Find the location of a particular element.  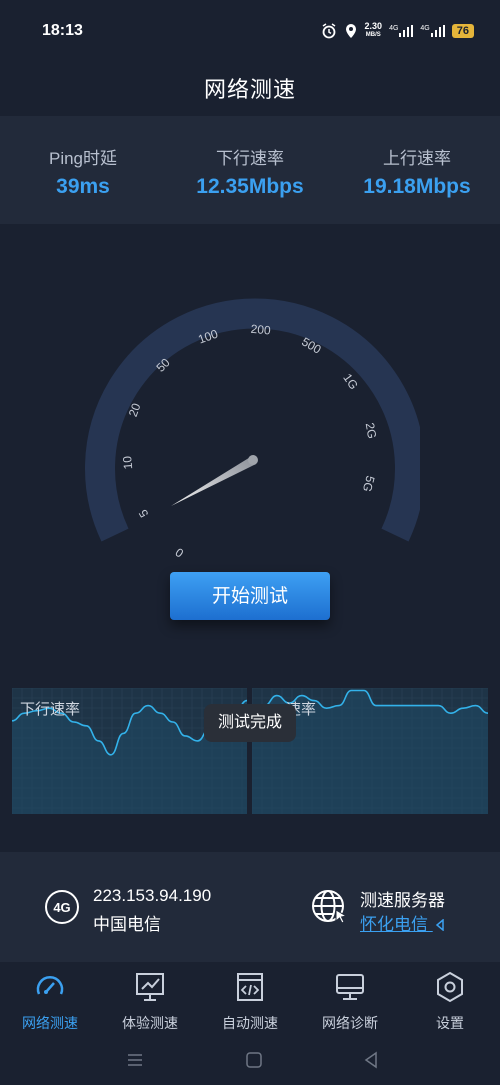

toast-message: 测试完成 is located at coordinates (250, 723).